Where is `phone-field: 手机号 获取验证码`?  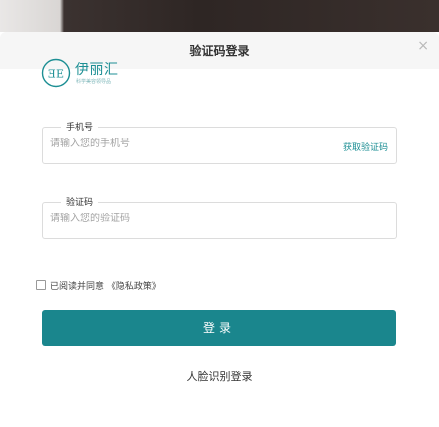
phone-field: 手机号 获取验证码 is located at coordinates (219, 142).